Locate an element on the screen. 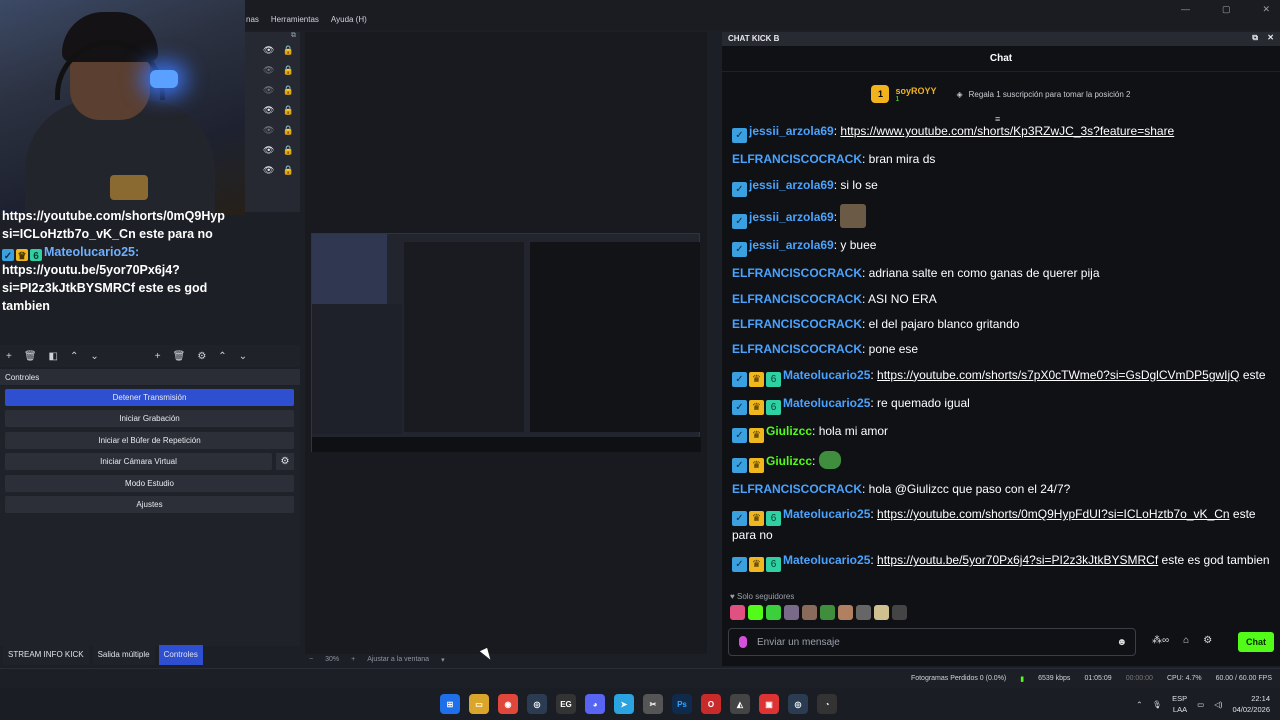  clock: 22:14 04/02/2026 is located at coordinates (1251, 704).